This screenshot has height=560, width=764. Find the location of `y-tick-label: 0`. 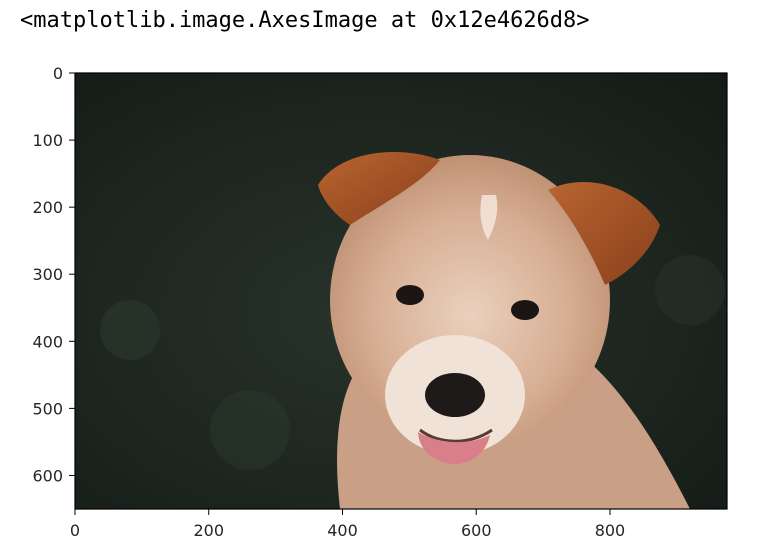

y-tick-label: 0 is located at coordinates (58, 73).